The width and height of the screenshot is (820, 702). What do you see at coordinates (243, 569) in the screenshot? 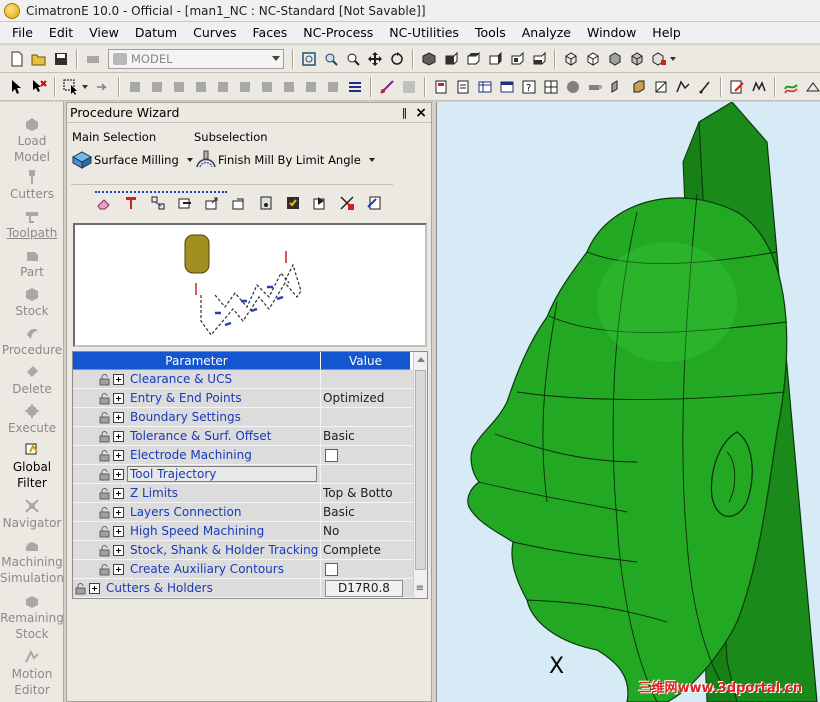
I see `table-row: Create Auxiliary Contours` at bounding box center [243, 569].